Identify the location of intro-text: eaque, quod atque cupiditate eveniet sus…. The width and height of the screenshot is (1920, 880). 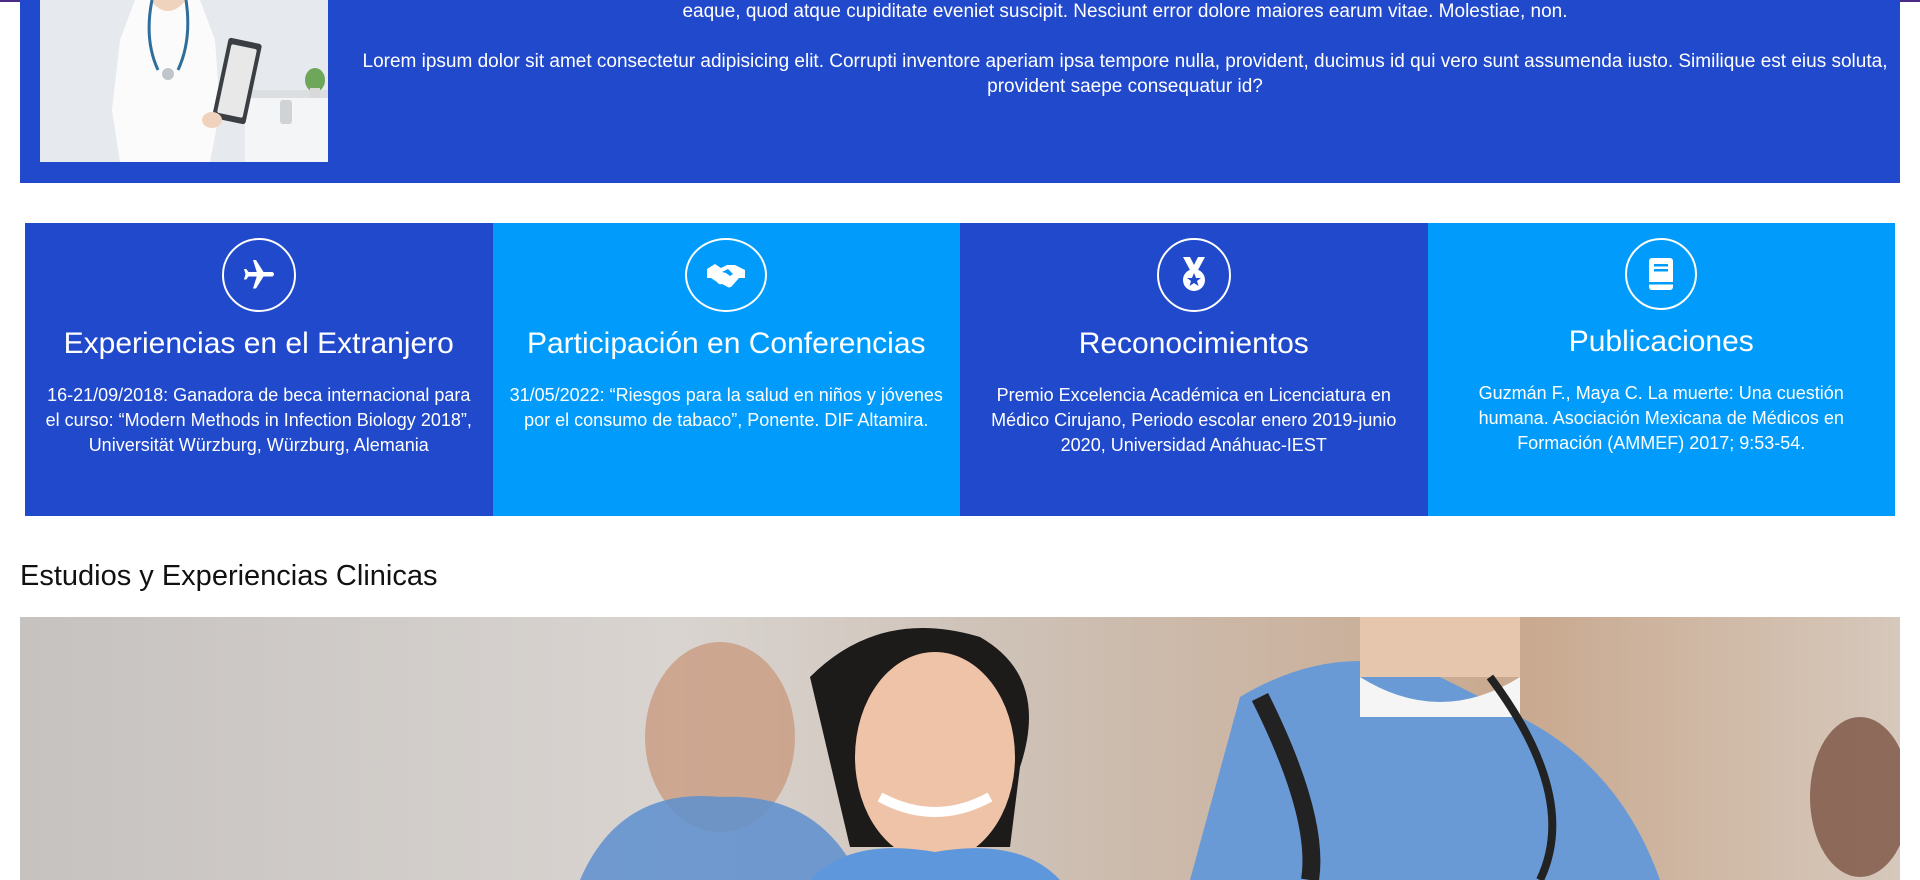
(1125, 49).